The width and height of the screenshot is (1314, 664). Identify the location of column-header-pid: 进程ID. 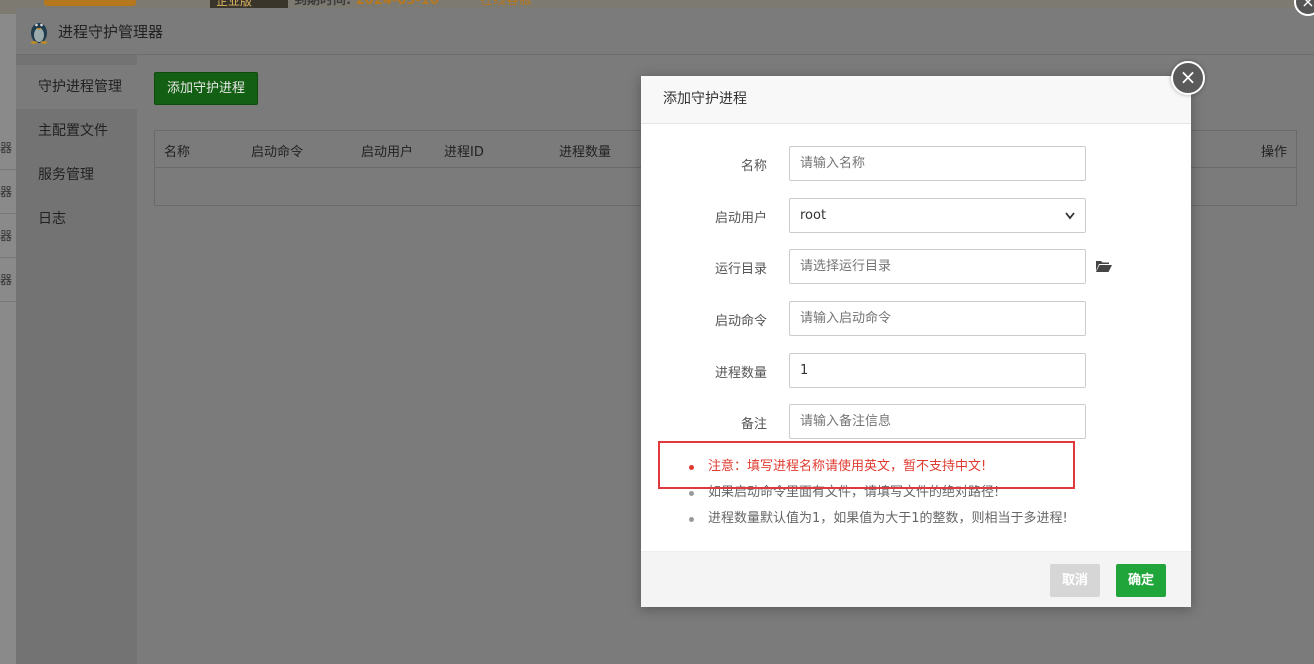
(464, 152).